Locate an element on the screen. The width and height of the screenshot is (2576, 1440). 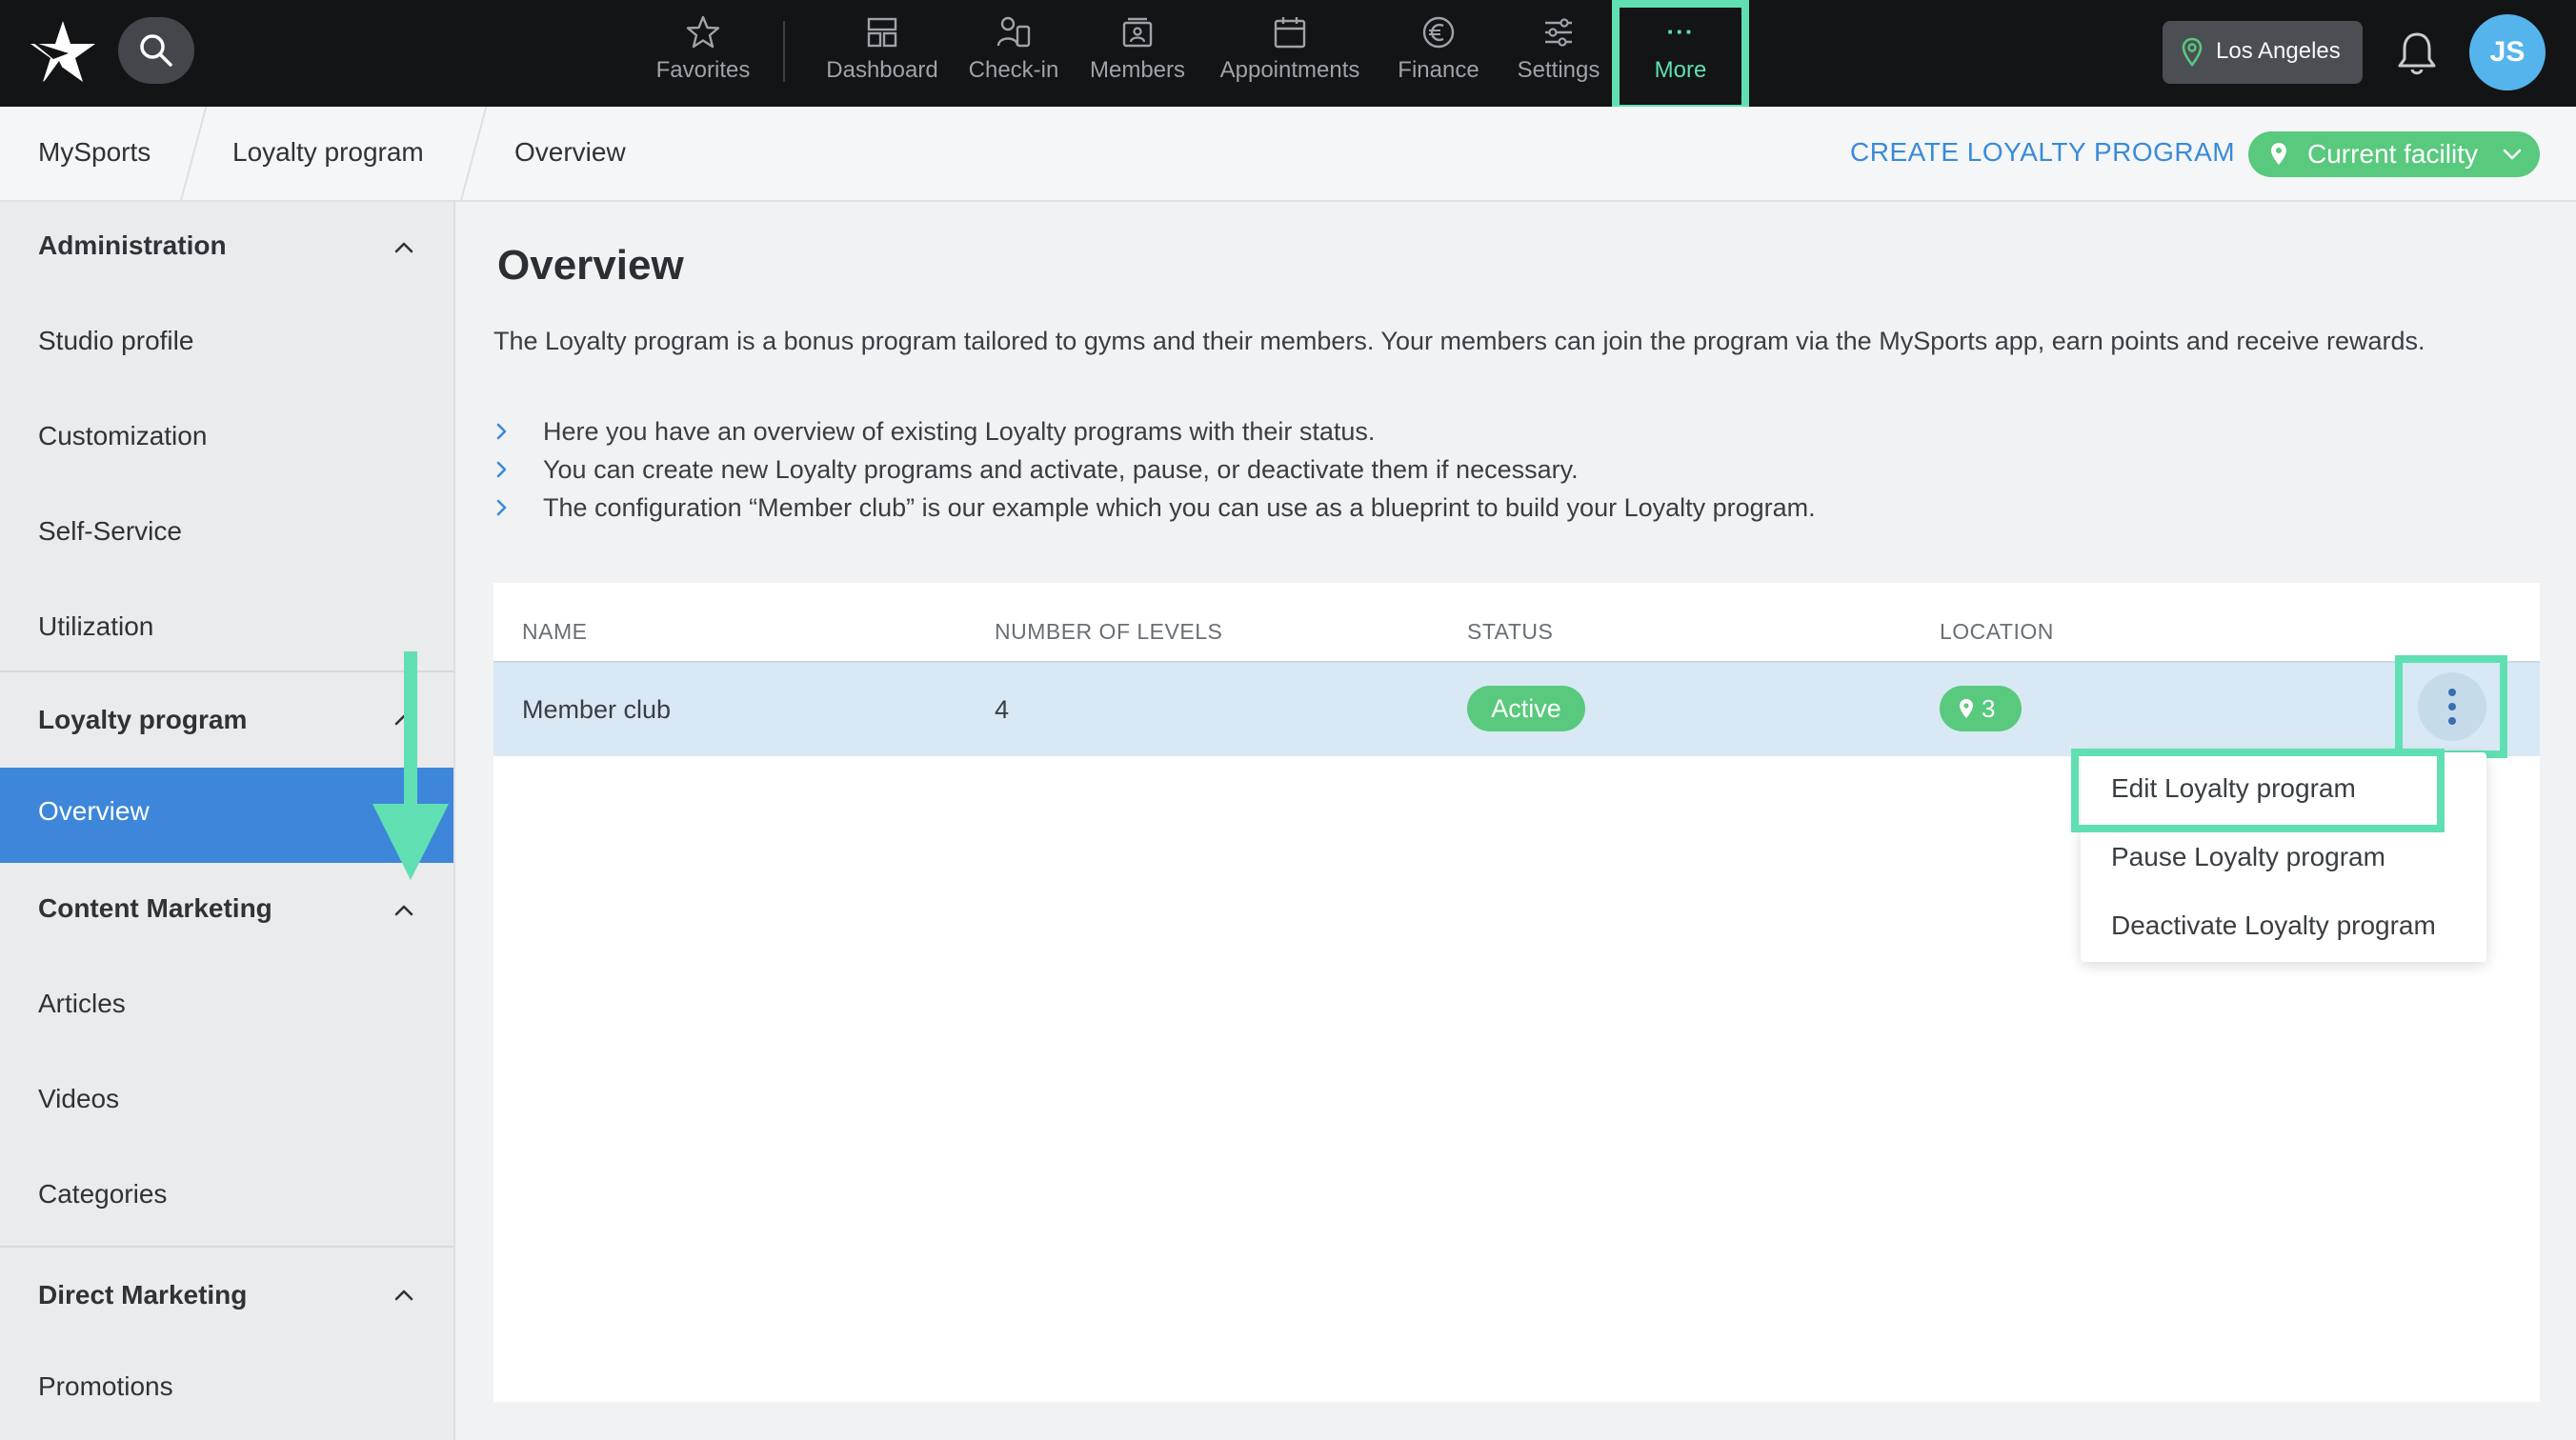
kebab-menu-icon is located at coordinates (2452, 707).